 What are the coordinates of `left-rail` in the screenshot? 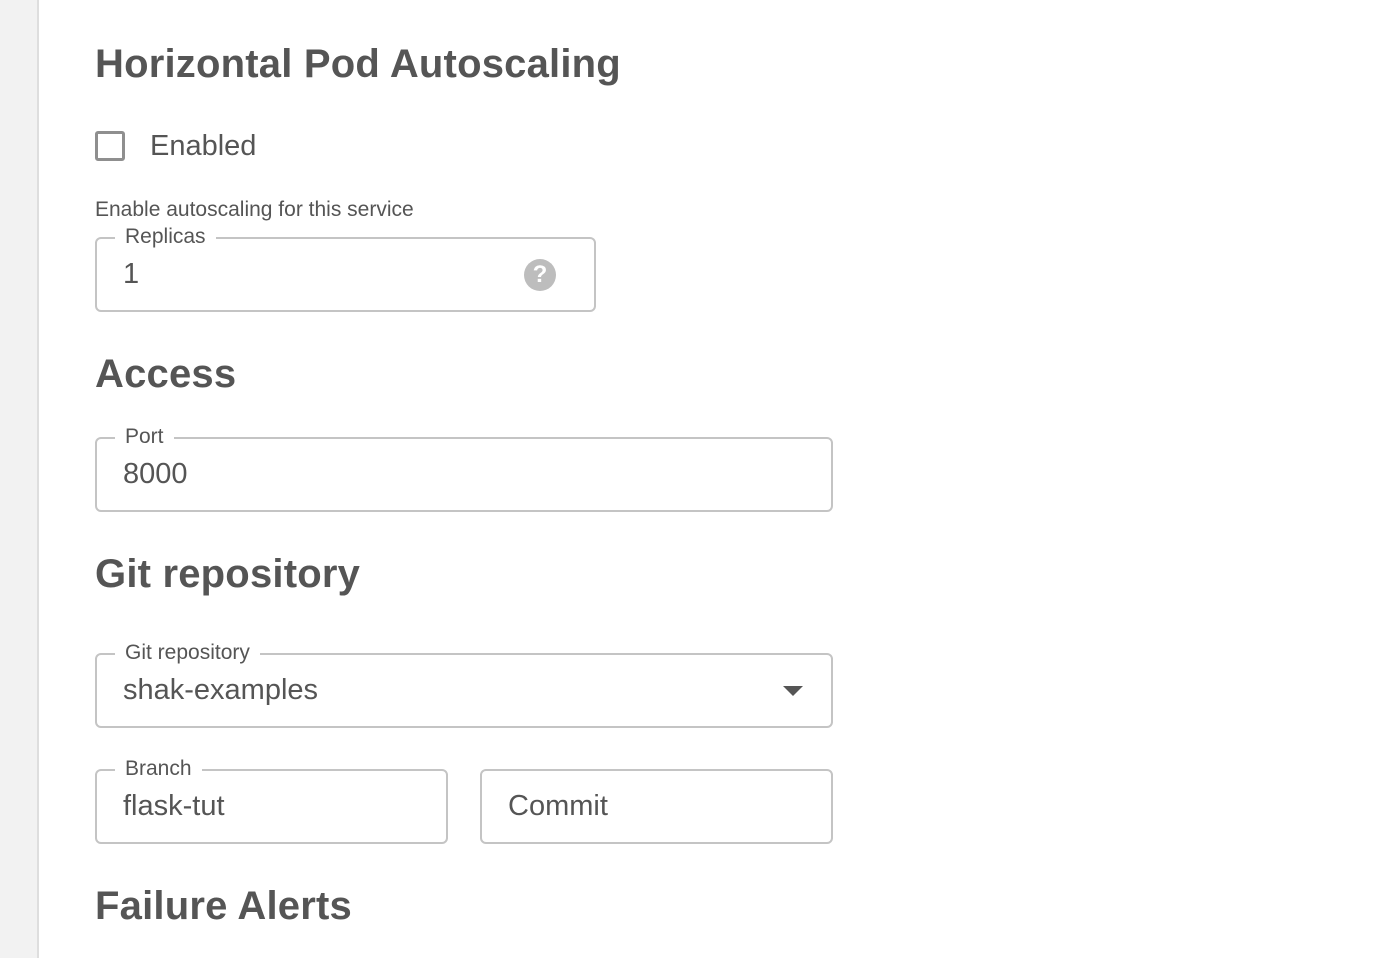 It's located at (19, 479).